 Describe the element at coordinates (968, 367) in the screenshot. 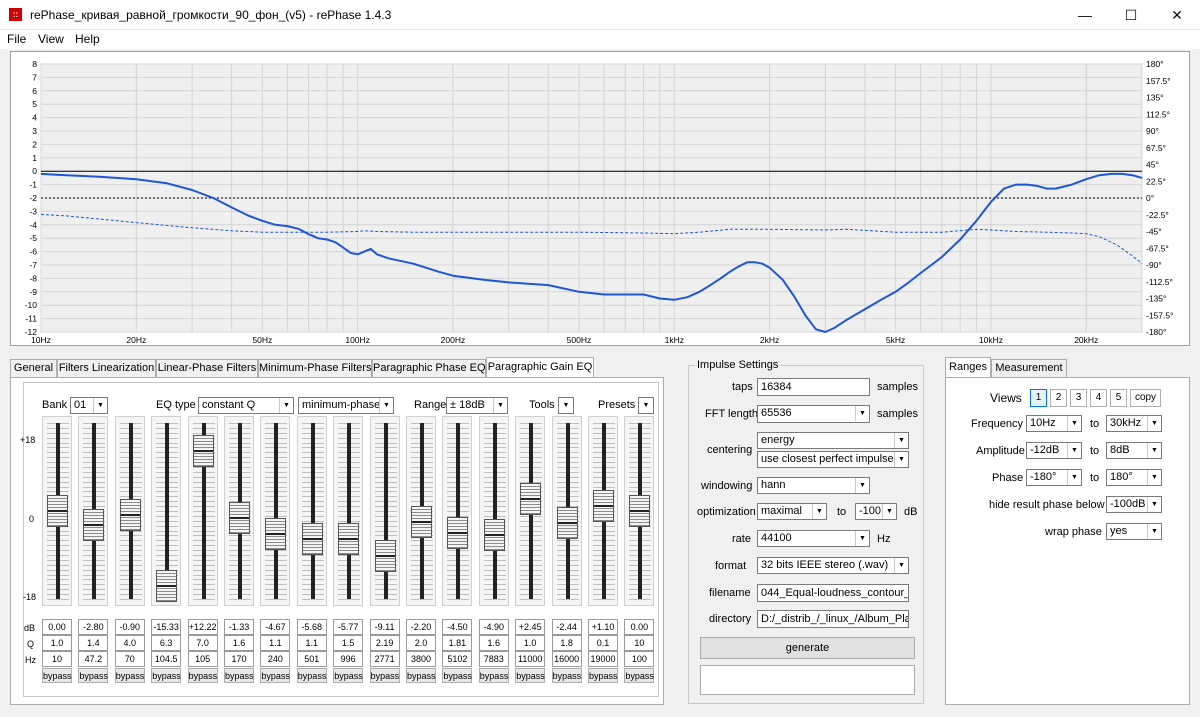

I see `tab-ranges: Ranges` at that location.